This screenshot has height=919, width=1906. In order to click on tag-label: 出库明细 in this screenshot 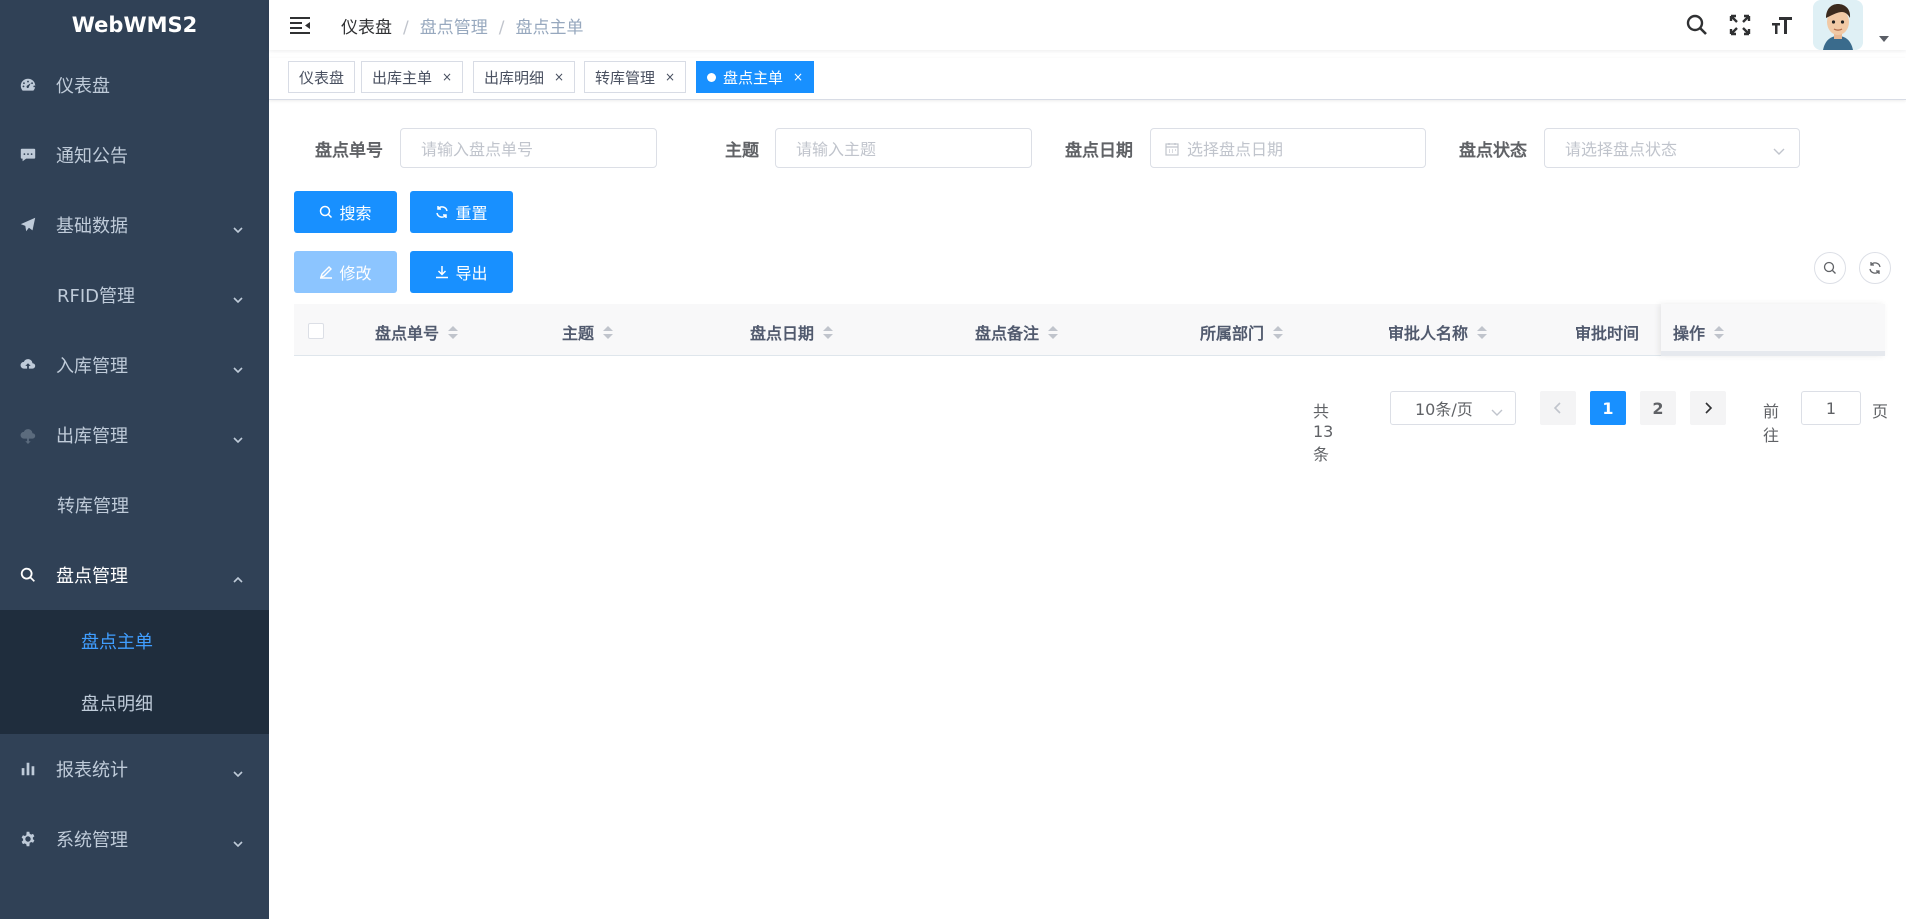, I will do `click(514, 77)`.